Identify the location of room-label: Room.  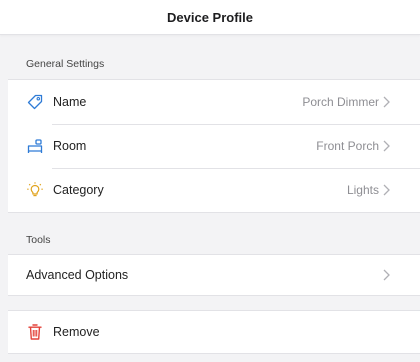
(70, 146).